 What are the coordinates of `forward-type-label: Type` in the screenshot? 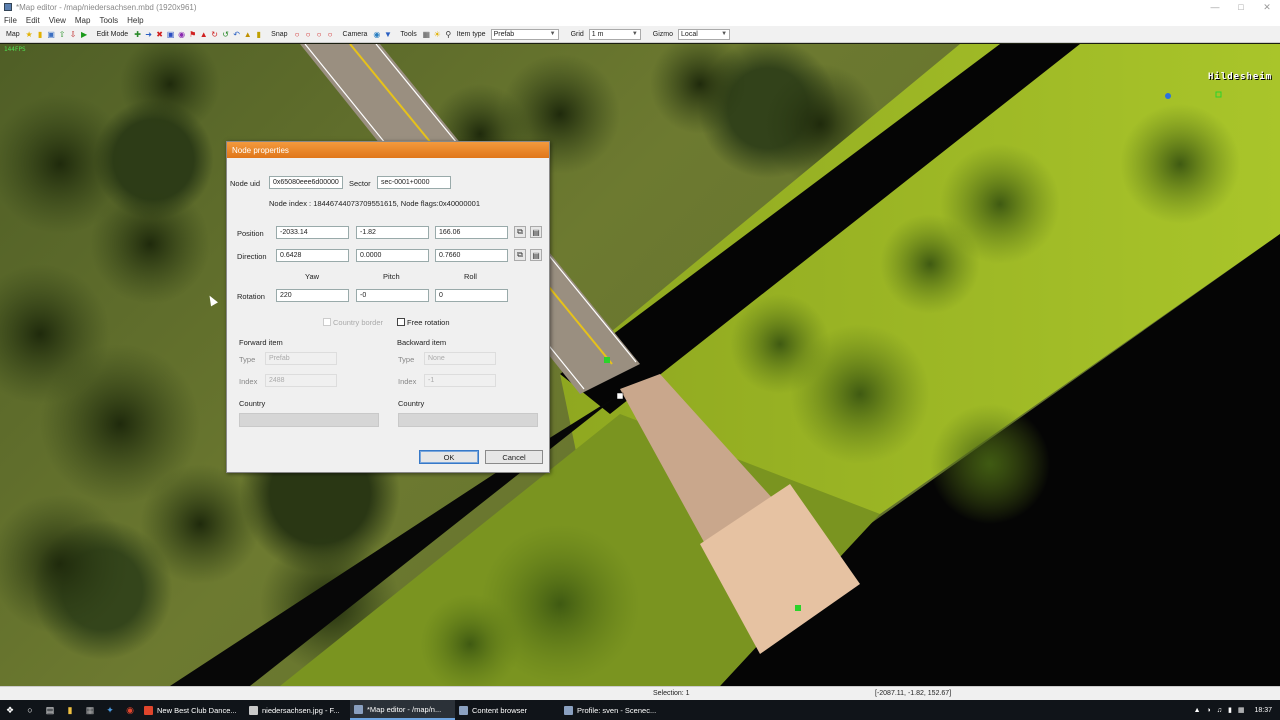 It's located at (247, 359).